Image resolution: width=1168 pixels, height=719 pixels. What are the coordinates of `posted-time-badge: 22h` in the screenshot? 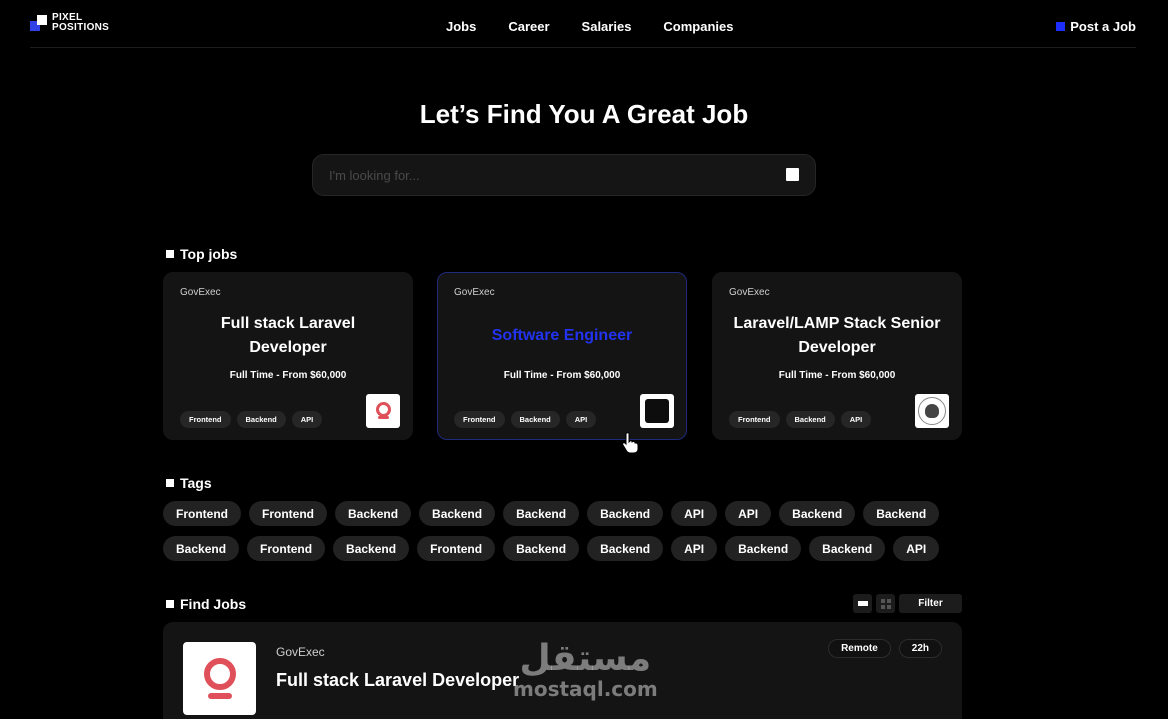 It's located at (920, 648).